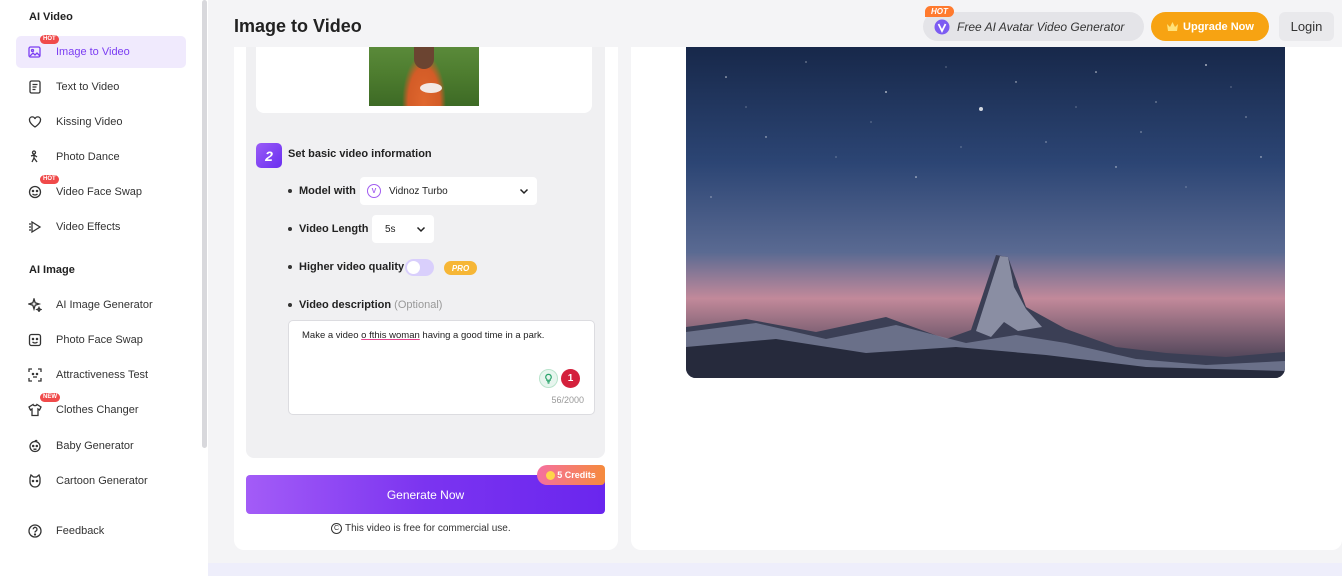  What do you see at coordinates (35, 227) in the screenshot?
I see `effects-icon` at bounding box center [35, 227].